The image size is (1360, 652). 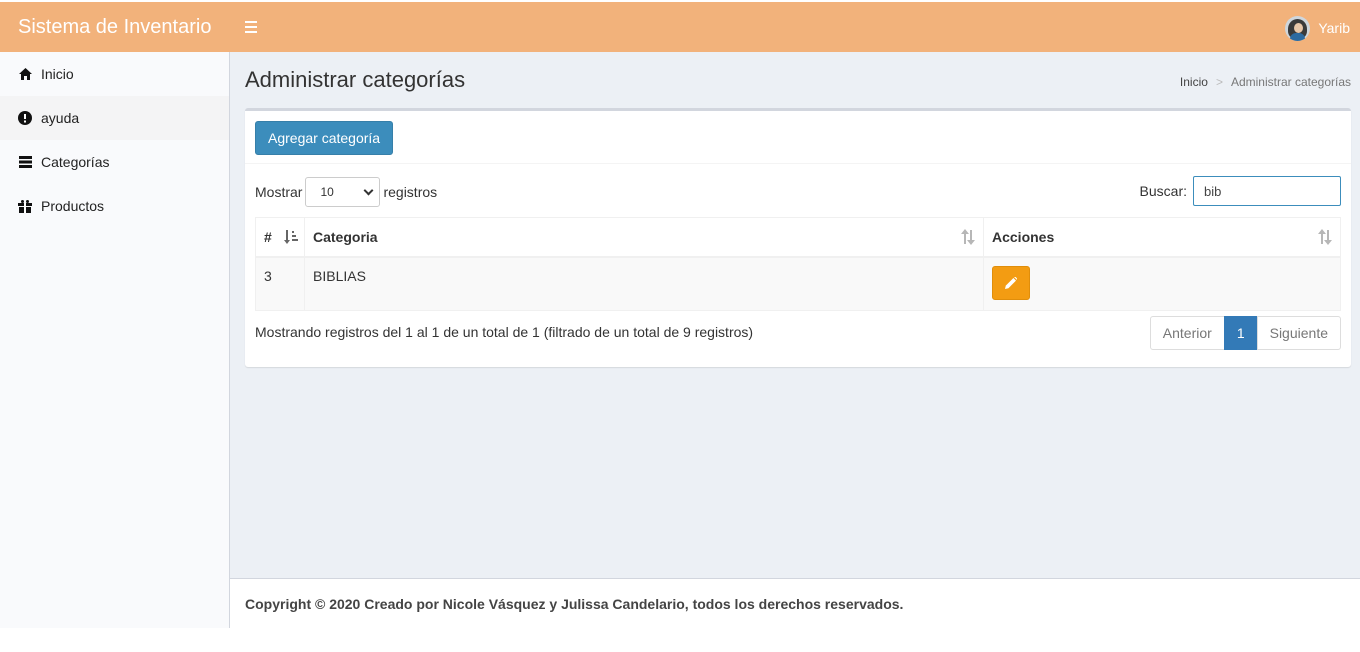 What do you see at coordinates (798, 137) in the screenshot?
I see `box-header: Agregar categoría` at bounding box center [798, 137].